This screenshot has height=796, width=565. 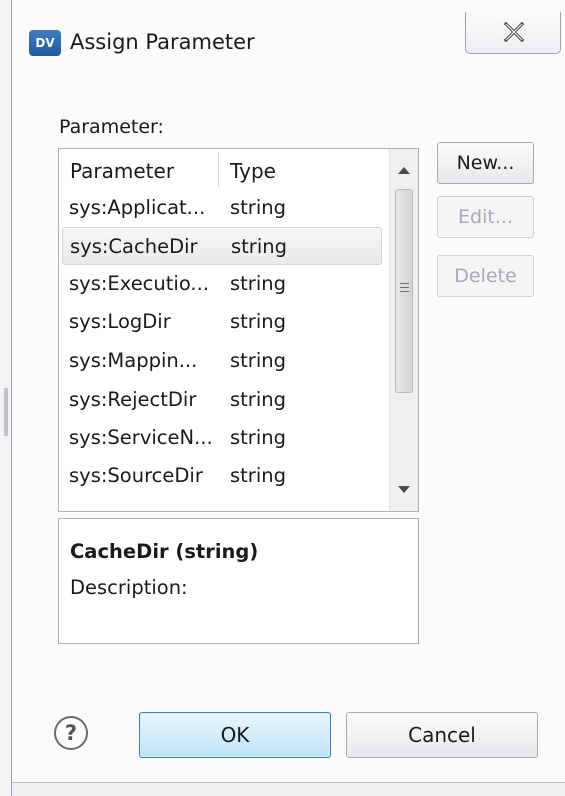 I want to click on close-button, so click(x=513, y=33).